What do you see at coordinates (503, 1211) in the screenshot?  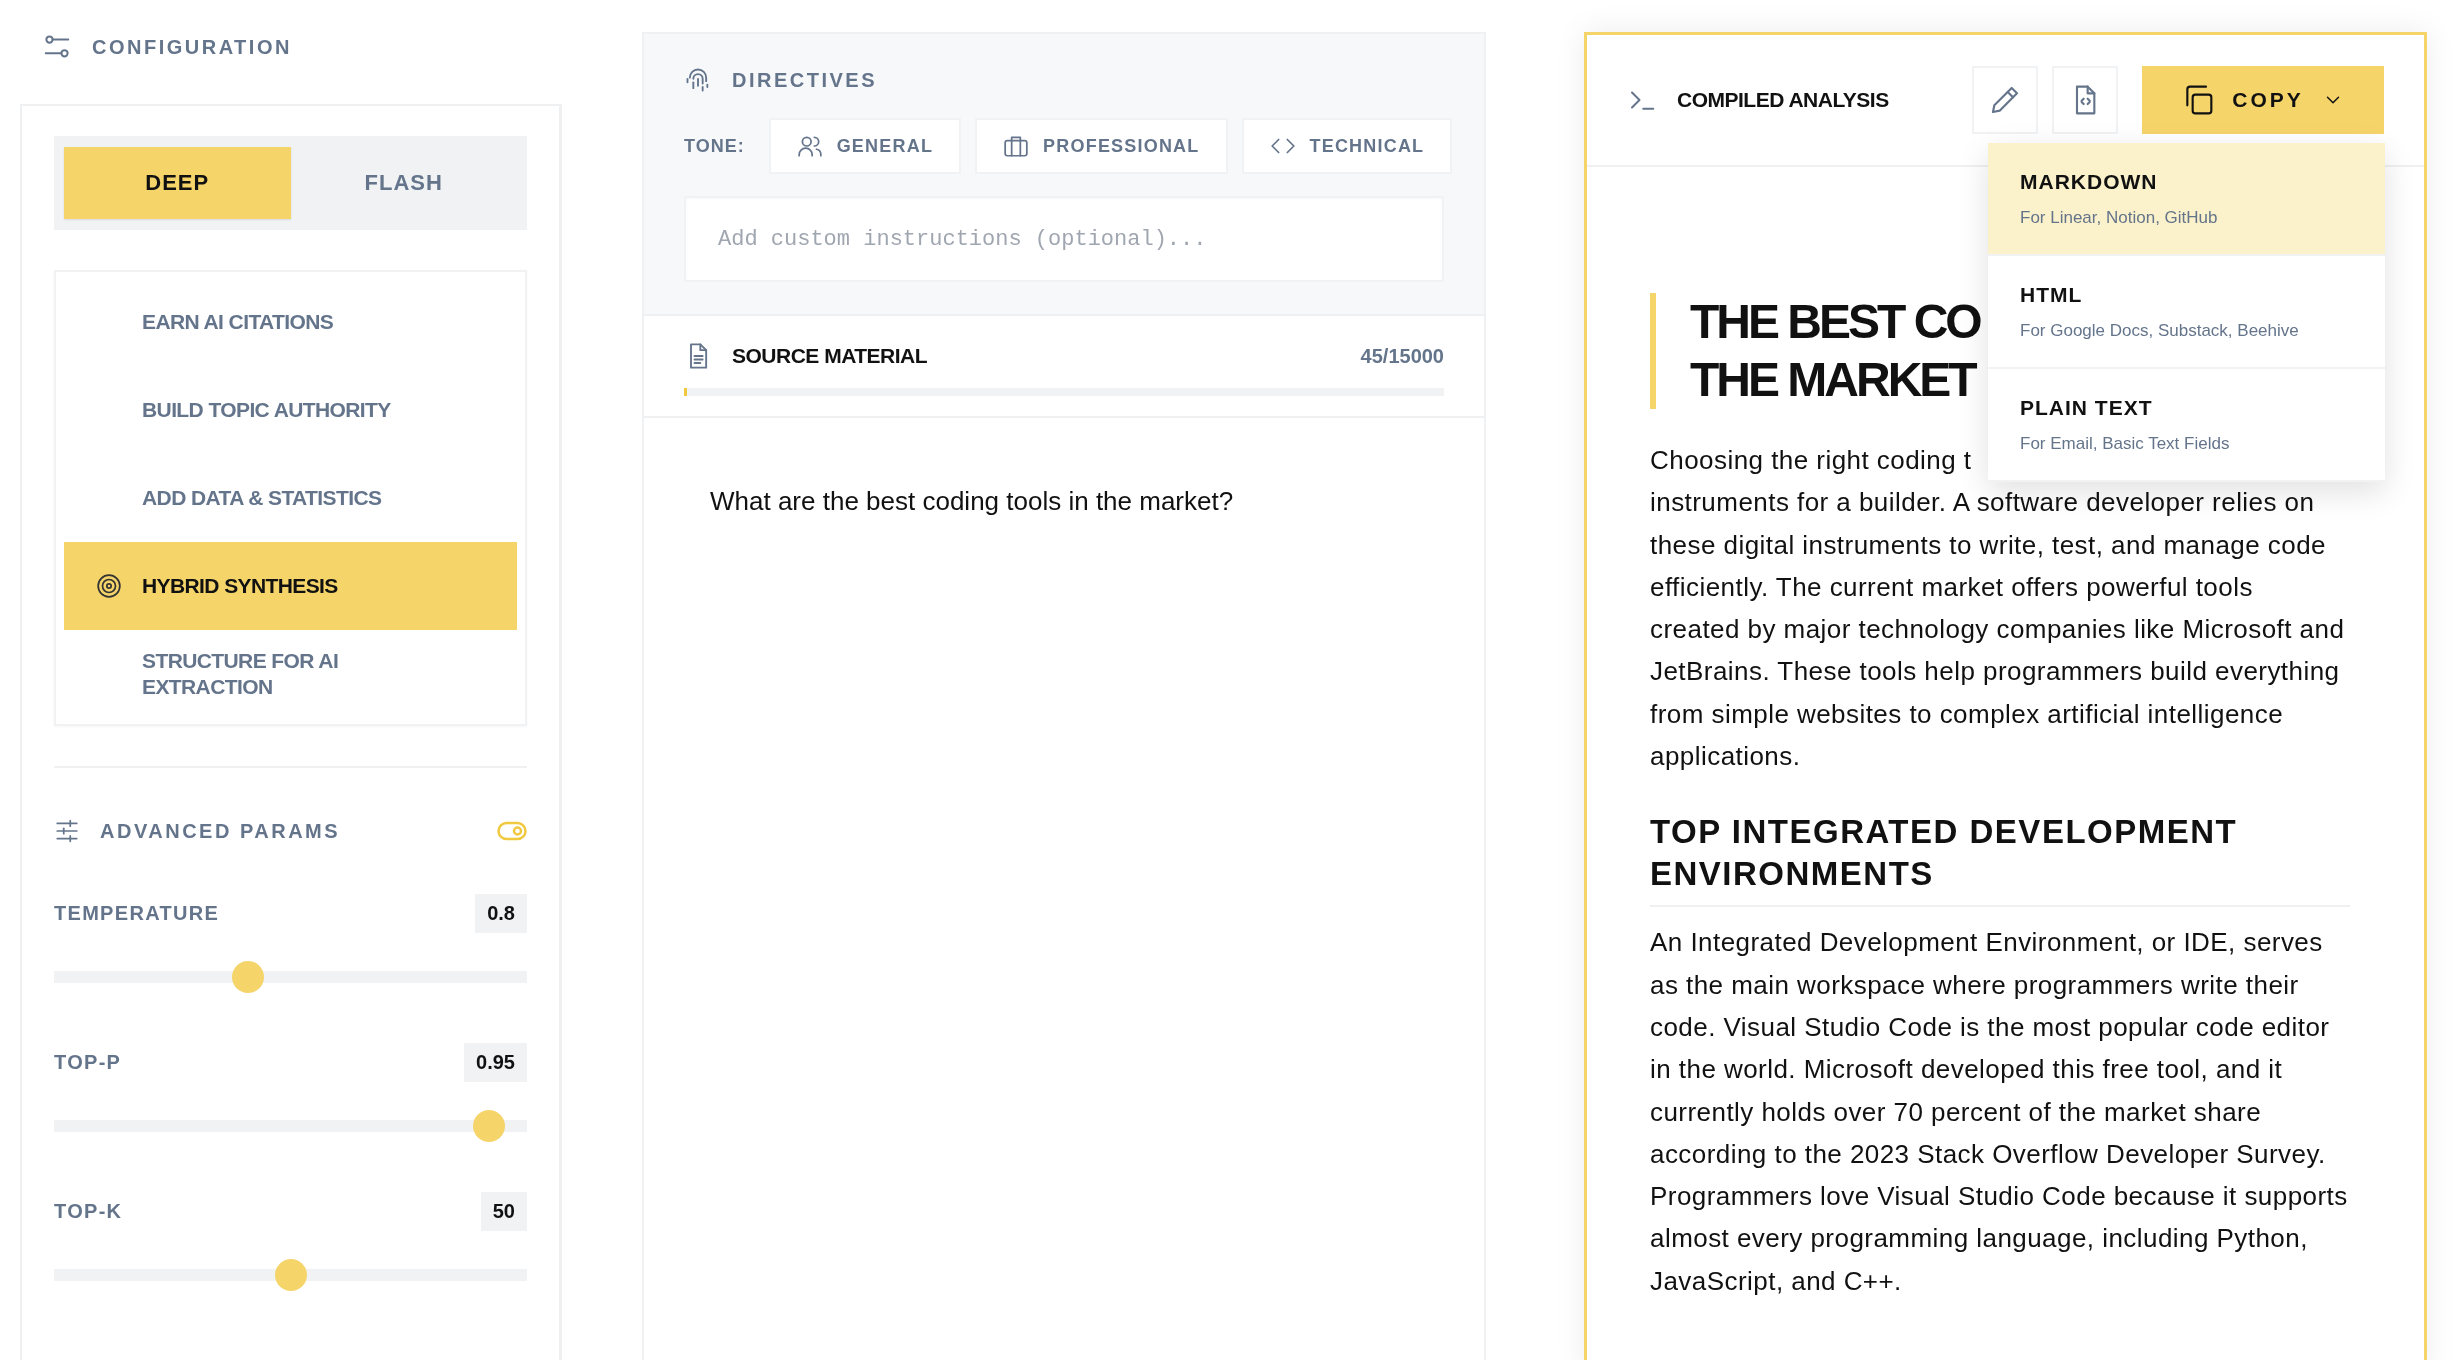 I see `param-value: 50` at bounding box center [503, 1211].